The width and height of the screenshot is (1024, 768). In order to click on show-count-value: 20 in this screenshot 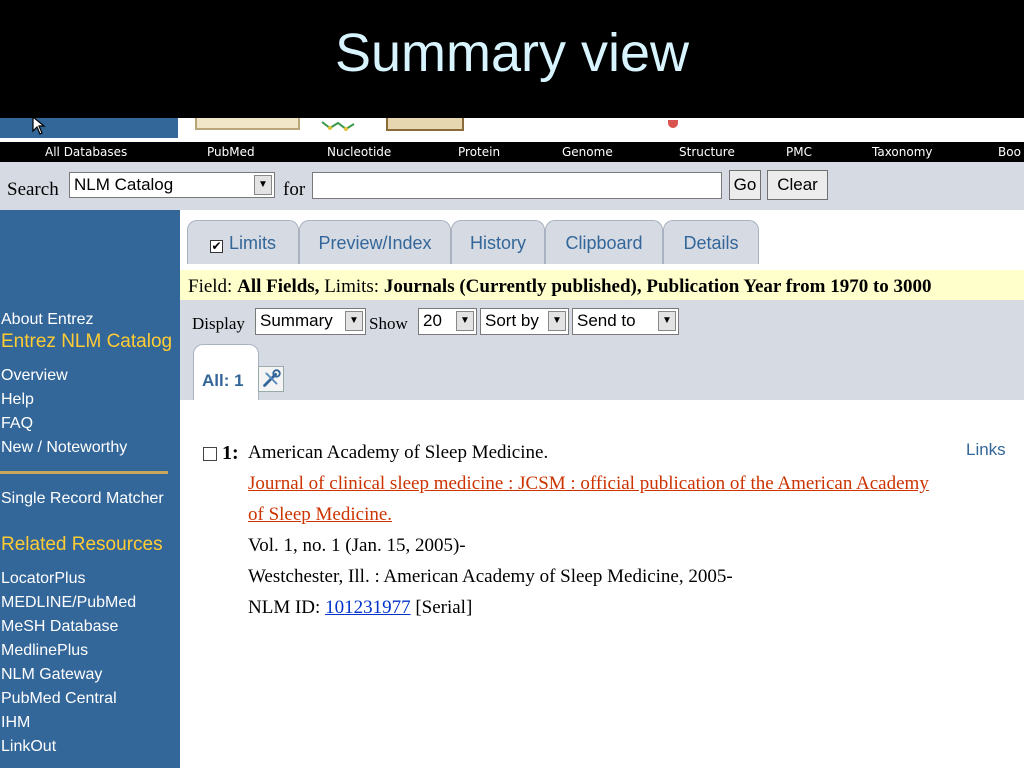, I will do `click(432, 320)`.